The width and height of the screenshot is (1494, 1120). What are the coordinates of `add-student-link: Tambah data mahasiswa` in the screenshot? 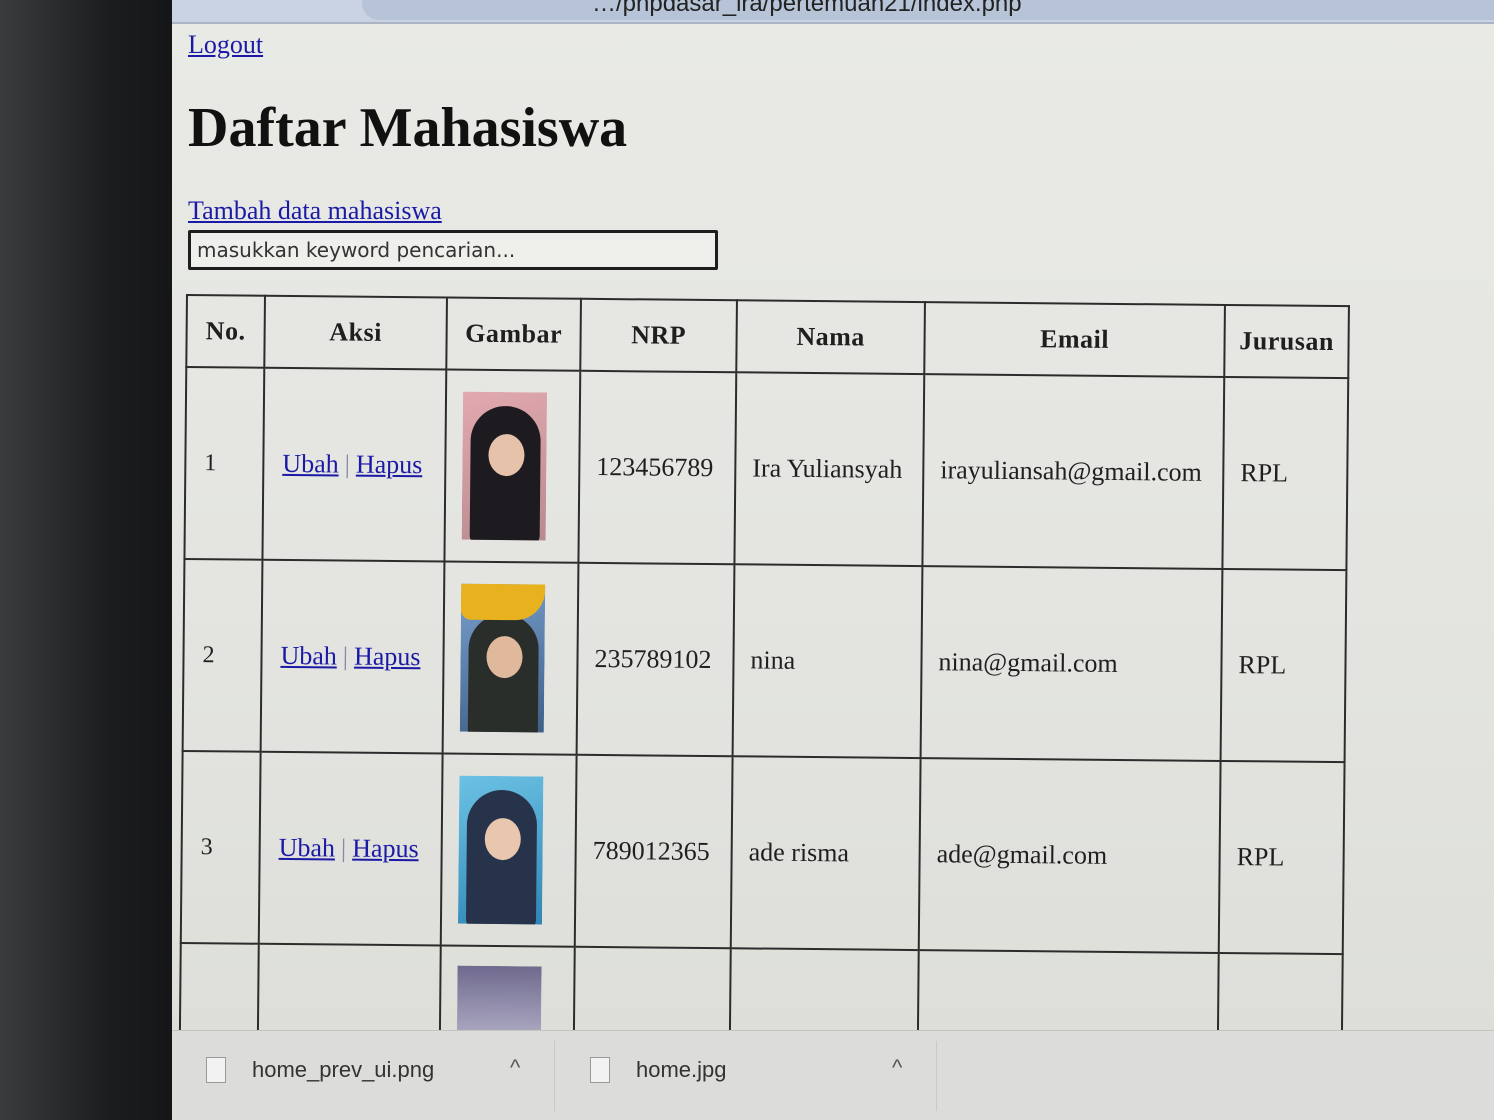 It's located at (315, 211).